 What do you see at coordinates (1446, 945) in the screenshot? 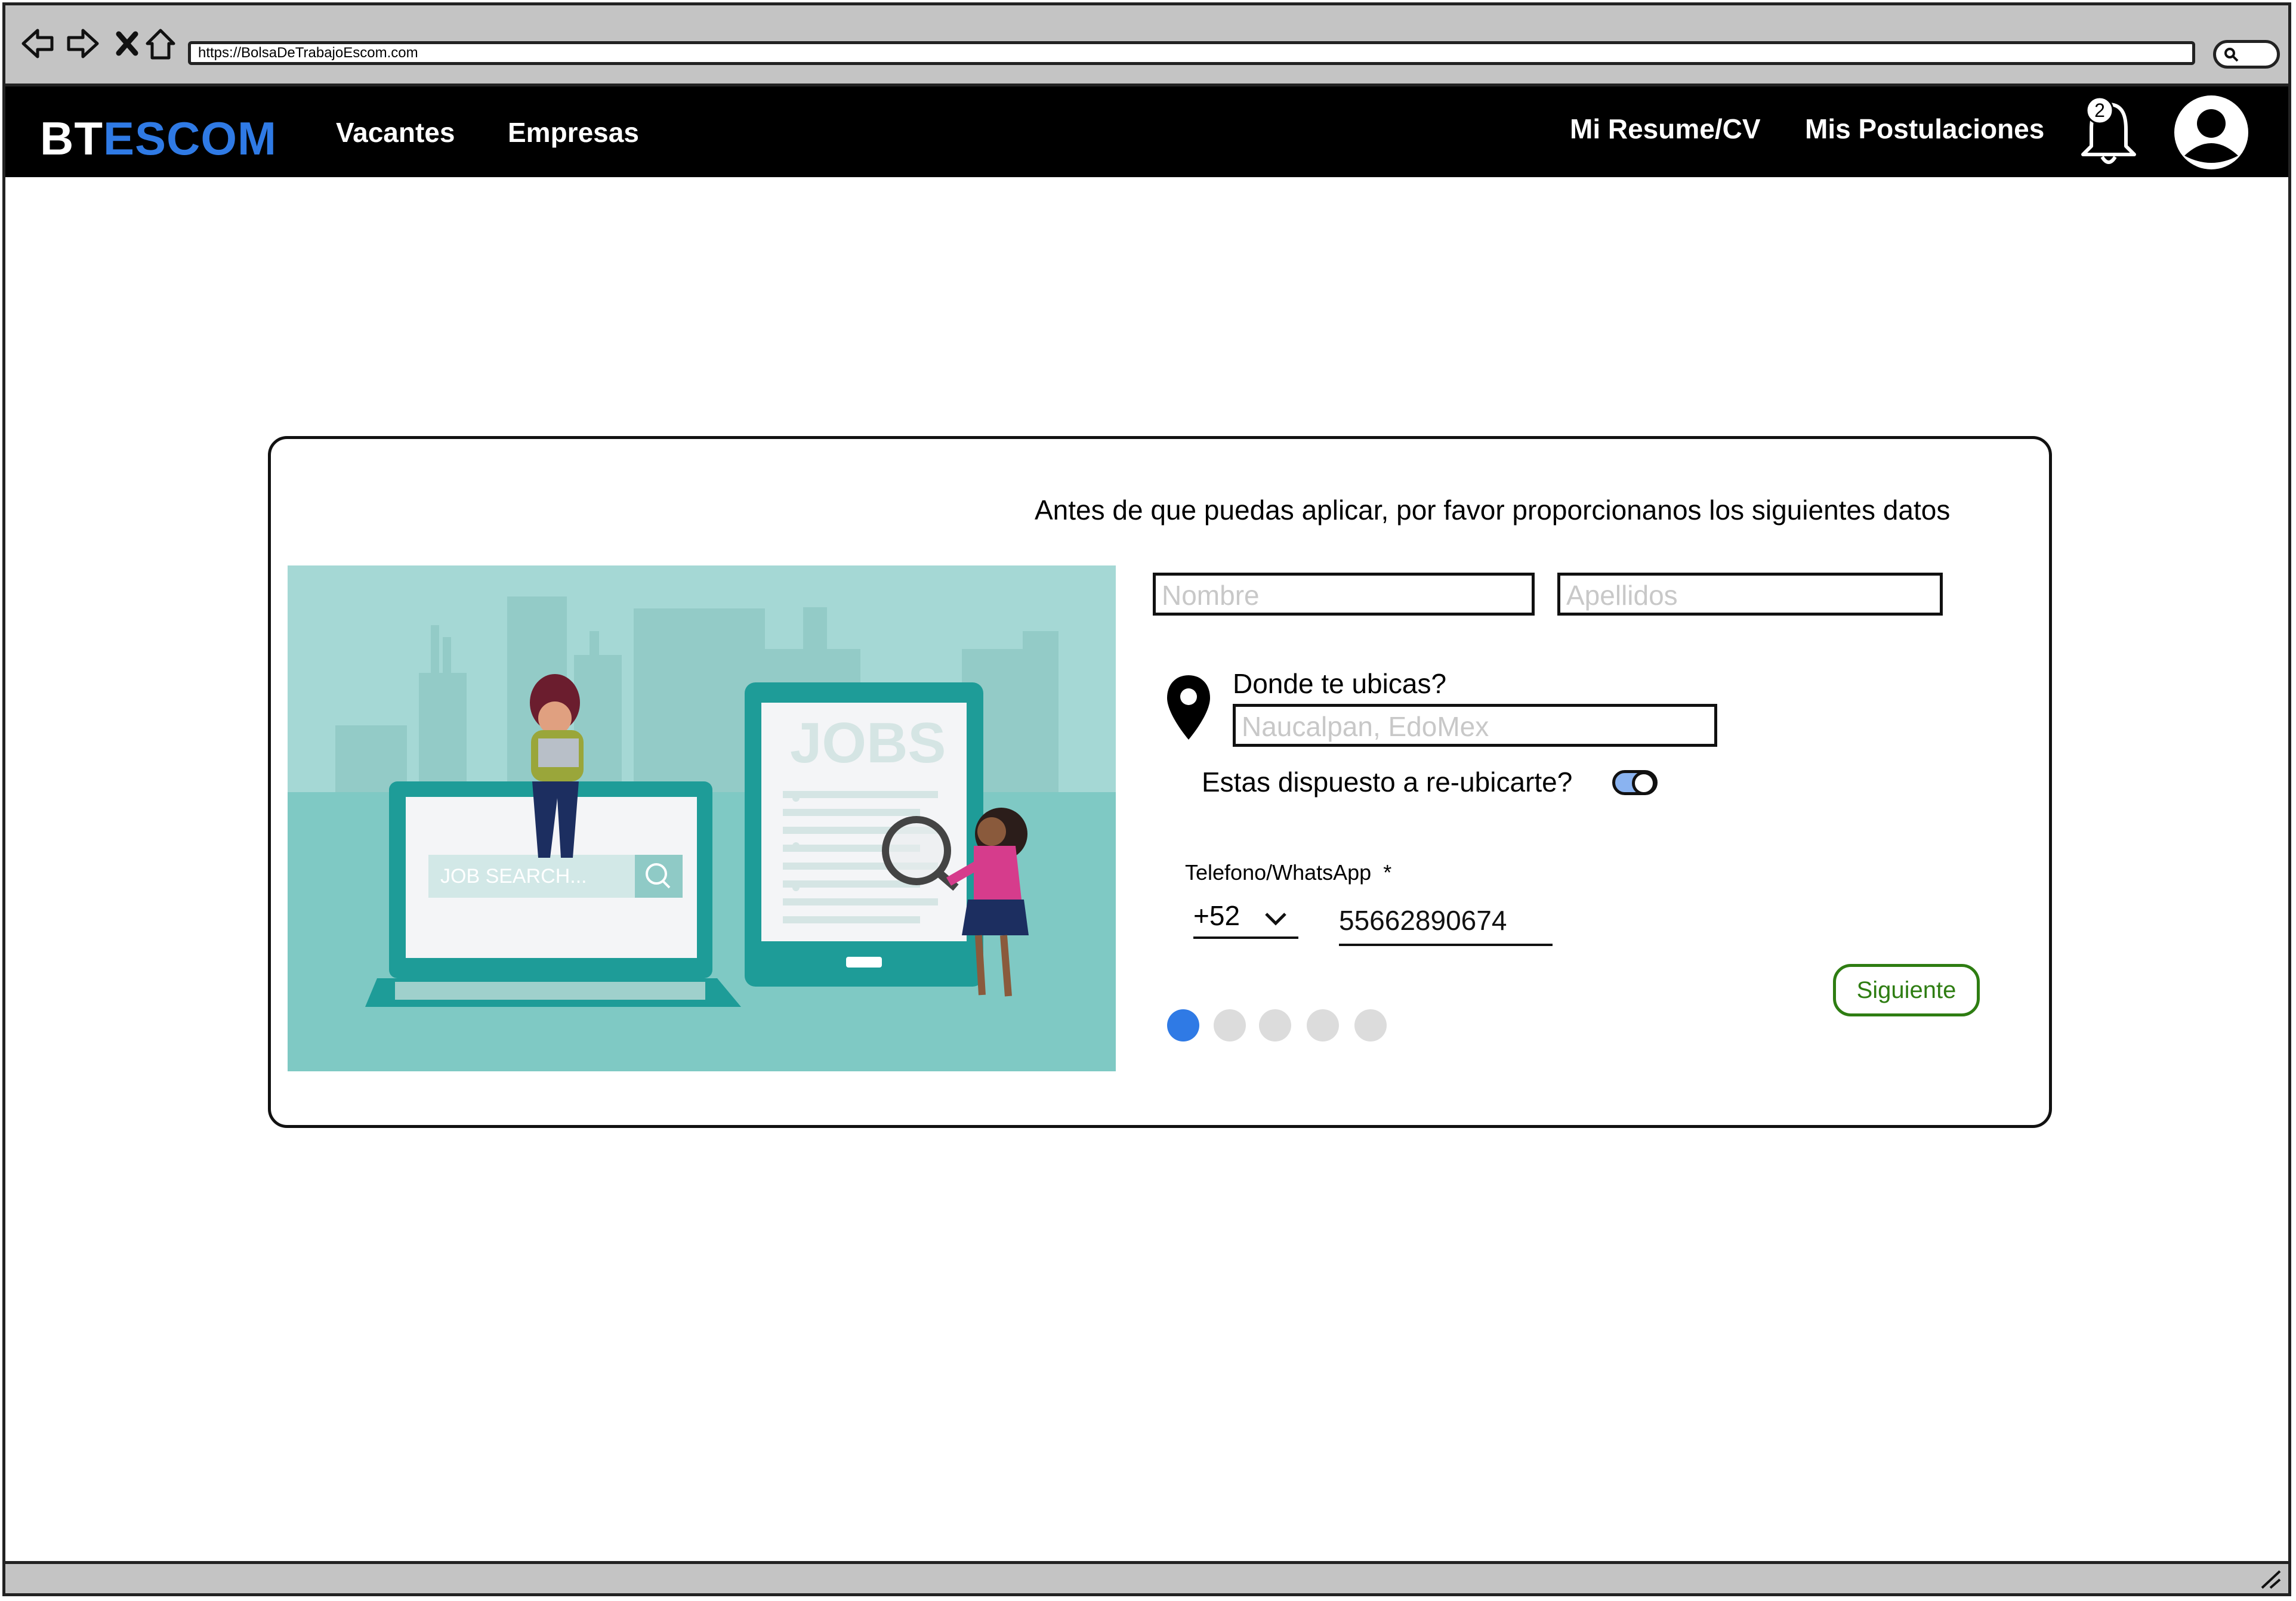
I see `phone-underline` at bounding box center [1446, 945].